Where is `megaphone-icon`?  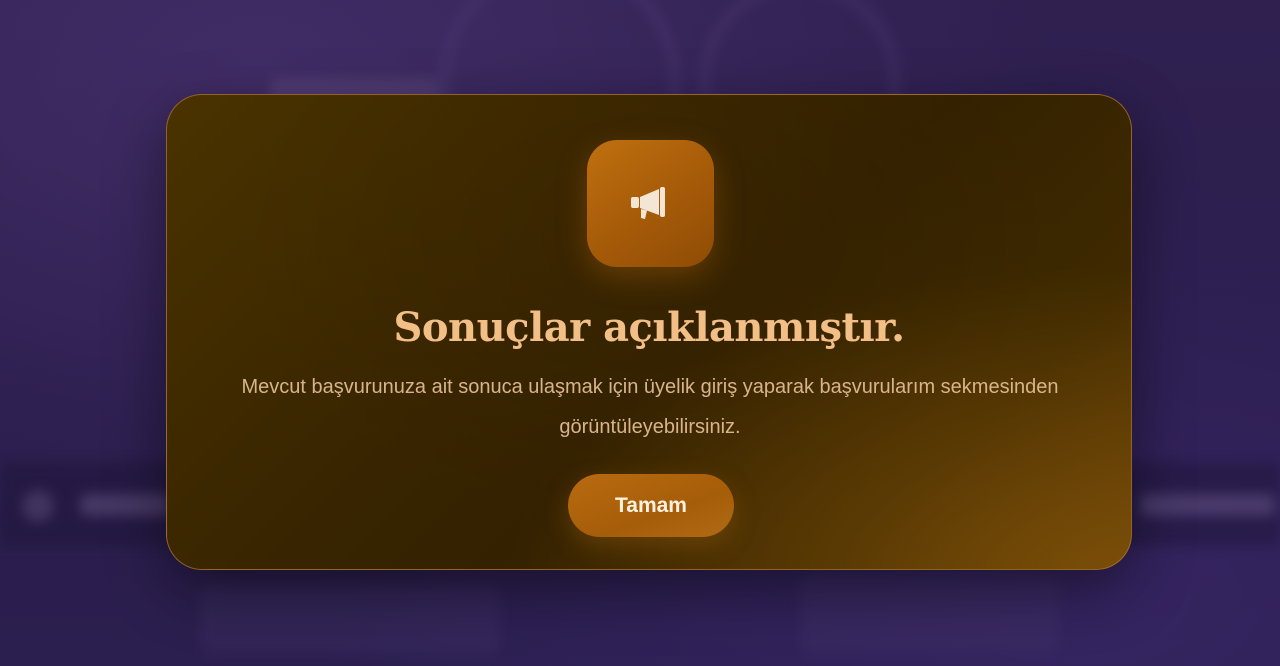 megaphone-icon is located at coordinates (647, 202).